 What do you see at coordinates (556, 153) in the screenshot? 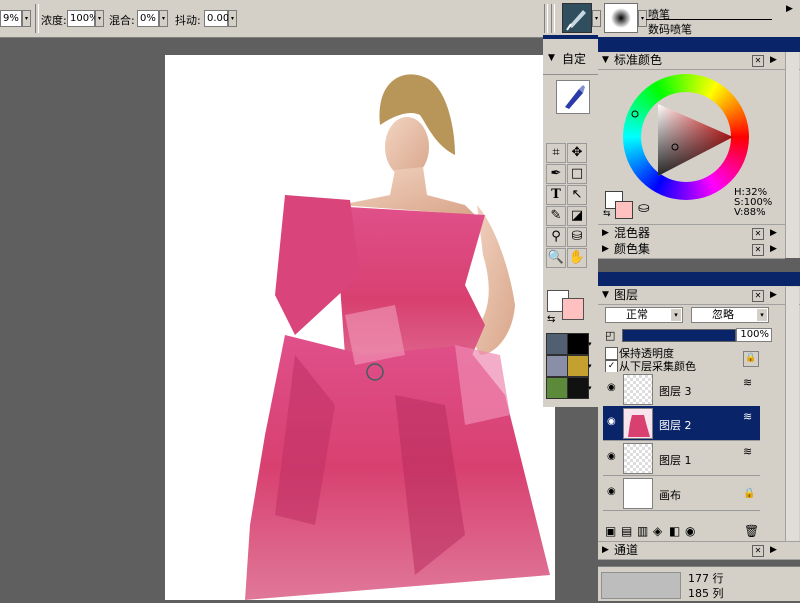
I see `crop-tool-icon: ⌗` at bounding box center [556, 153].